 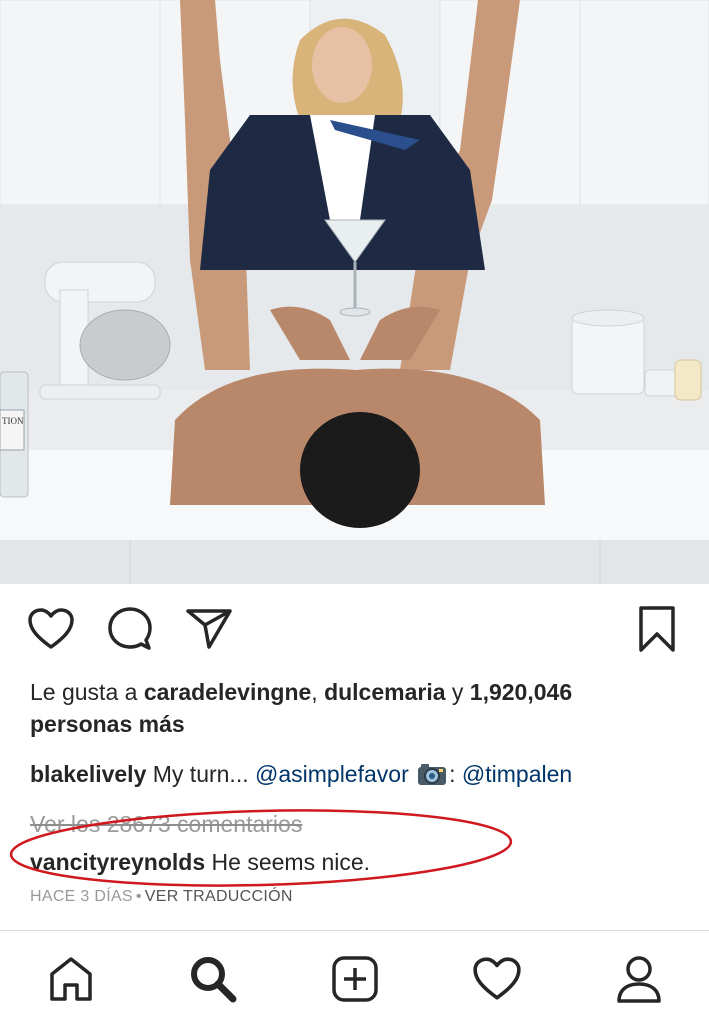 What do you see at coordinates (332, 774) in the screenshot?
I see `caption-mention: @asimplefavor` at bounding box center [332, 774].